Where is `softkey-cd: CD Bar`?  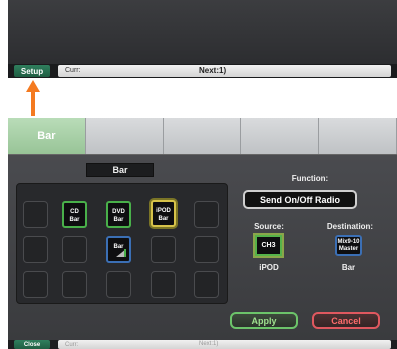 softkey-cd: CD Bar is located at coordinates (74, 214).